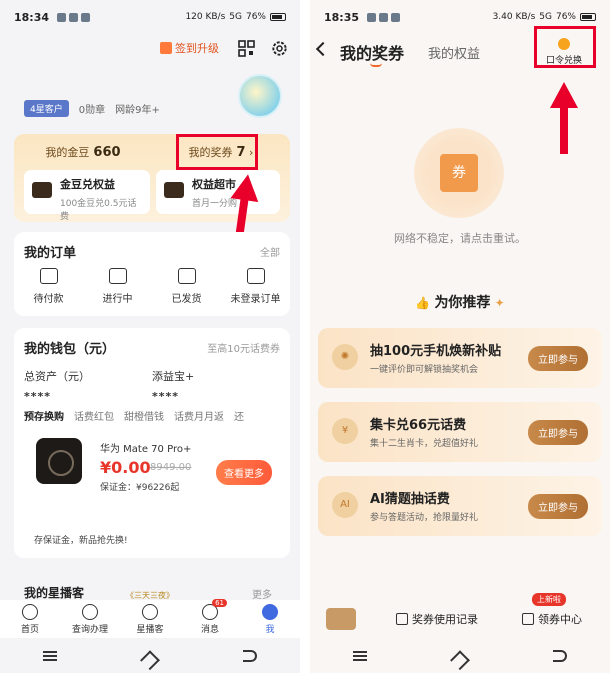 The image size is (610, 673). I want to click on coupon-history-link: 奖券使用记录, so click(437, 619).